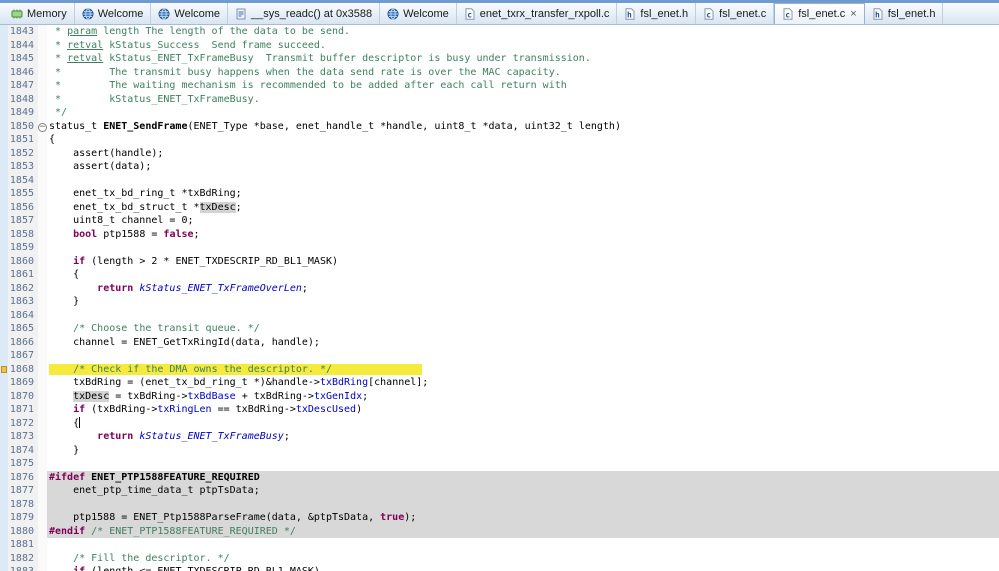 The width and height of the screenshot is (999, 571). What do you see at coordinates (23, 423) in the screenshot?
I see `line-number: 1872` at bounding box center [23, 423].